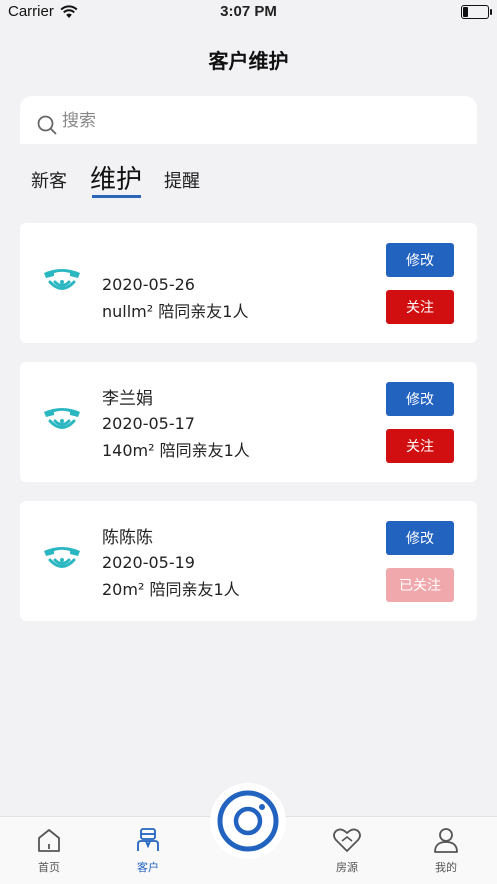 The image size is (497, 884). Describe the element at coordinates (248, 561) in the screenshot. I see `customer-card: 陈陈陈 2020-05-19 20m² 陪同亲友1人 修改 已关注` at that location.